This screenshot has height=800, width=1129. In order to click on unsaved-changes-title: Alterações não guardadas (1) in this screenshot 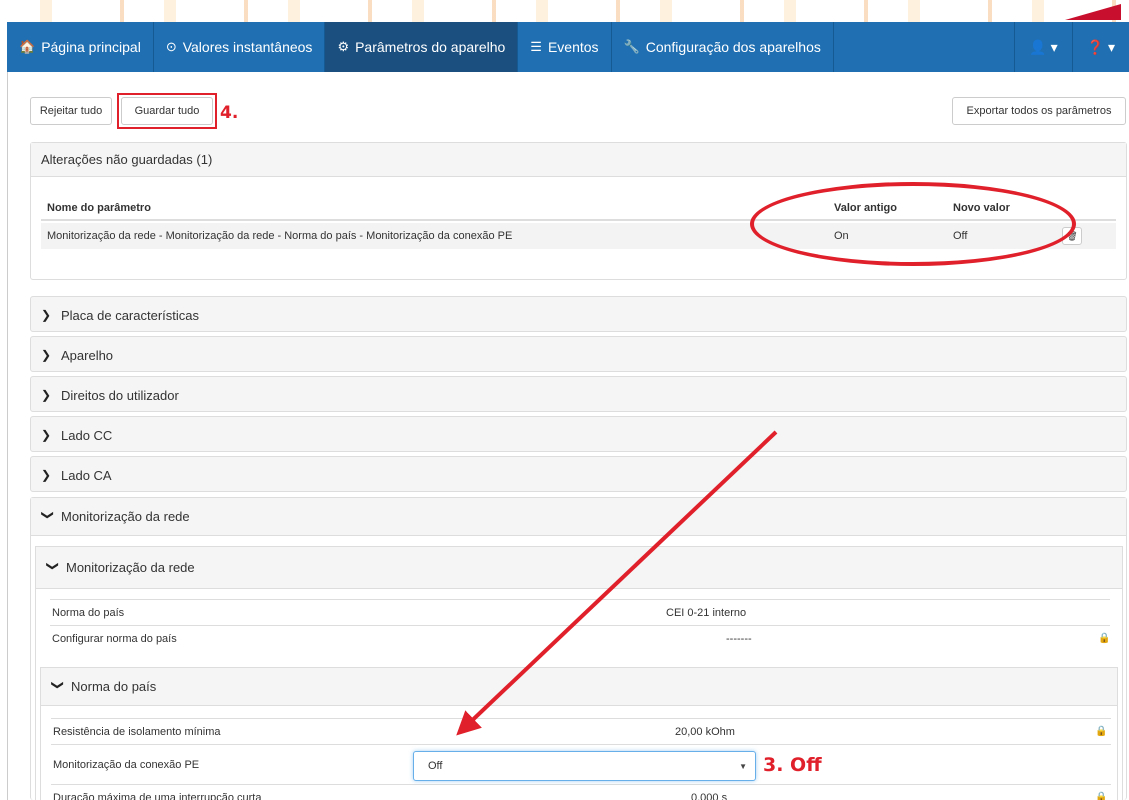, I will do `click(578, 160)`.